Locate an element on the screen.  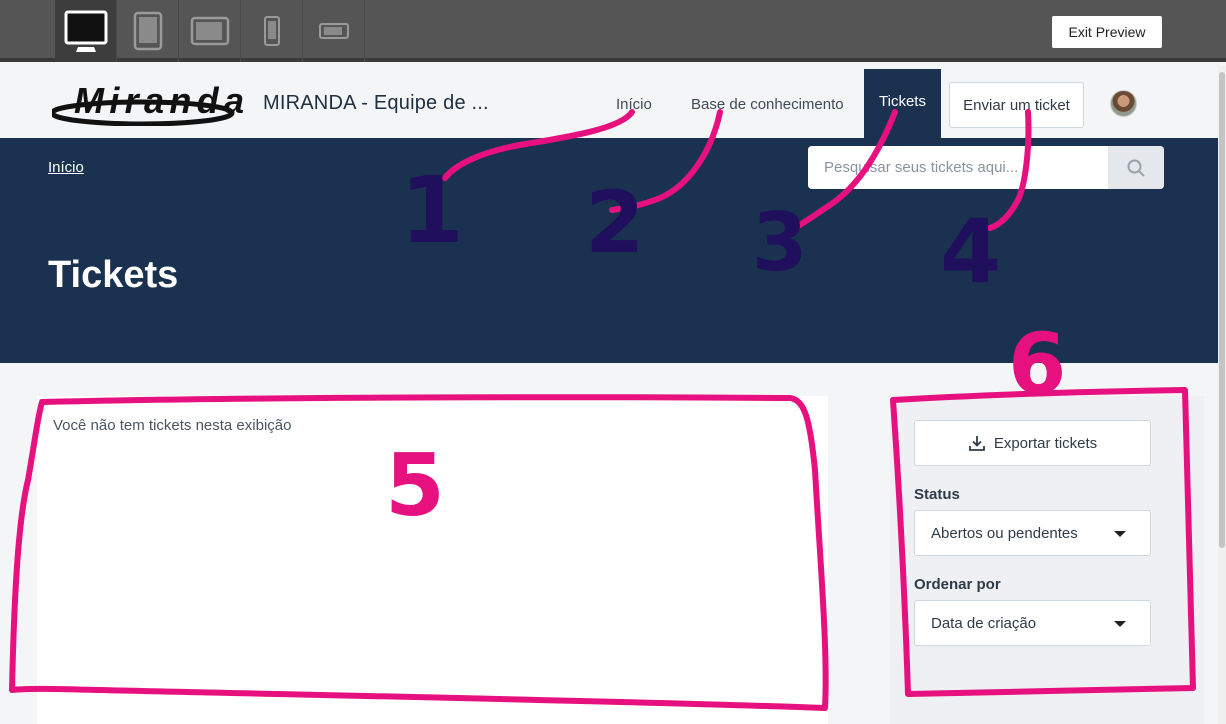
svg-text: Miranda is located at coordinates (159, 100).